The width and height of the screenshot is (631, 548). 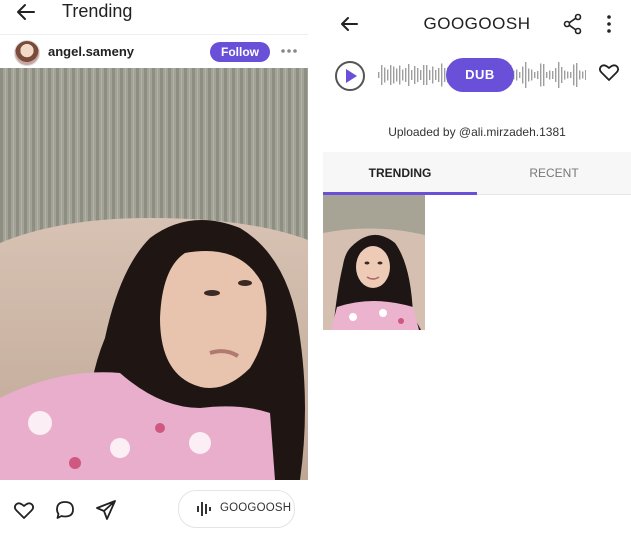 What do you see at coordinates (477, 132) in the screenshot?
I see `uploaded-by-text: Uploaded by @ali.mirzadeh.1381` at bounding box center [477, 132].